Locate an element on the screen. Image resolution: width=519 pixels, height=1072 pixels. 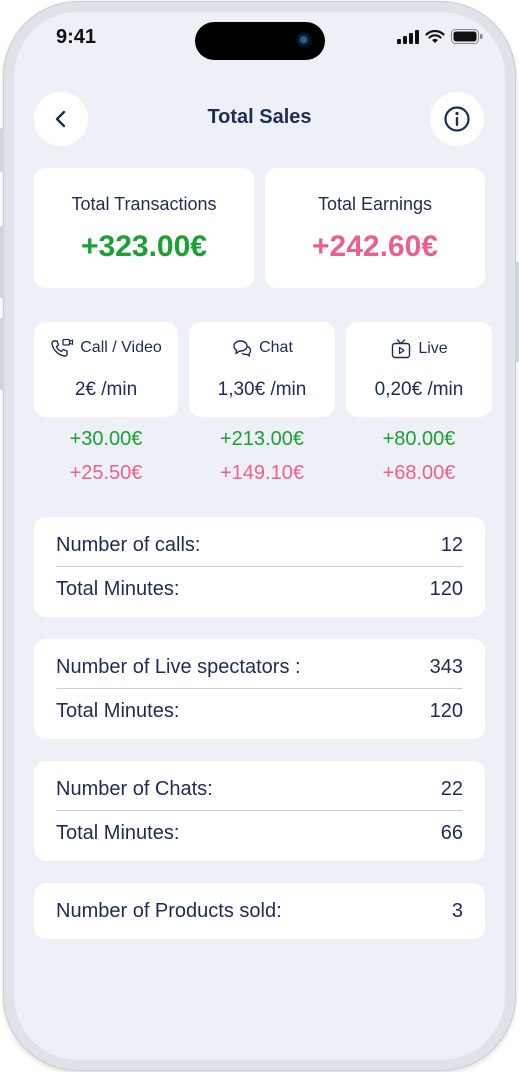
battery-icon is located at coordinates (467, 36).